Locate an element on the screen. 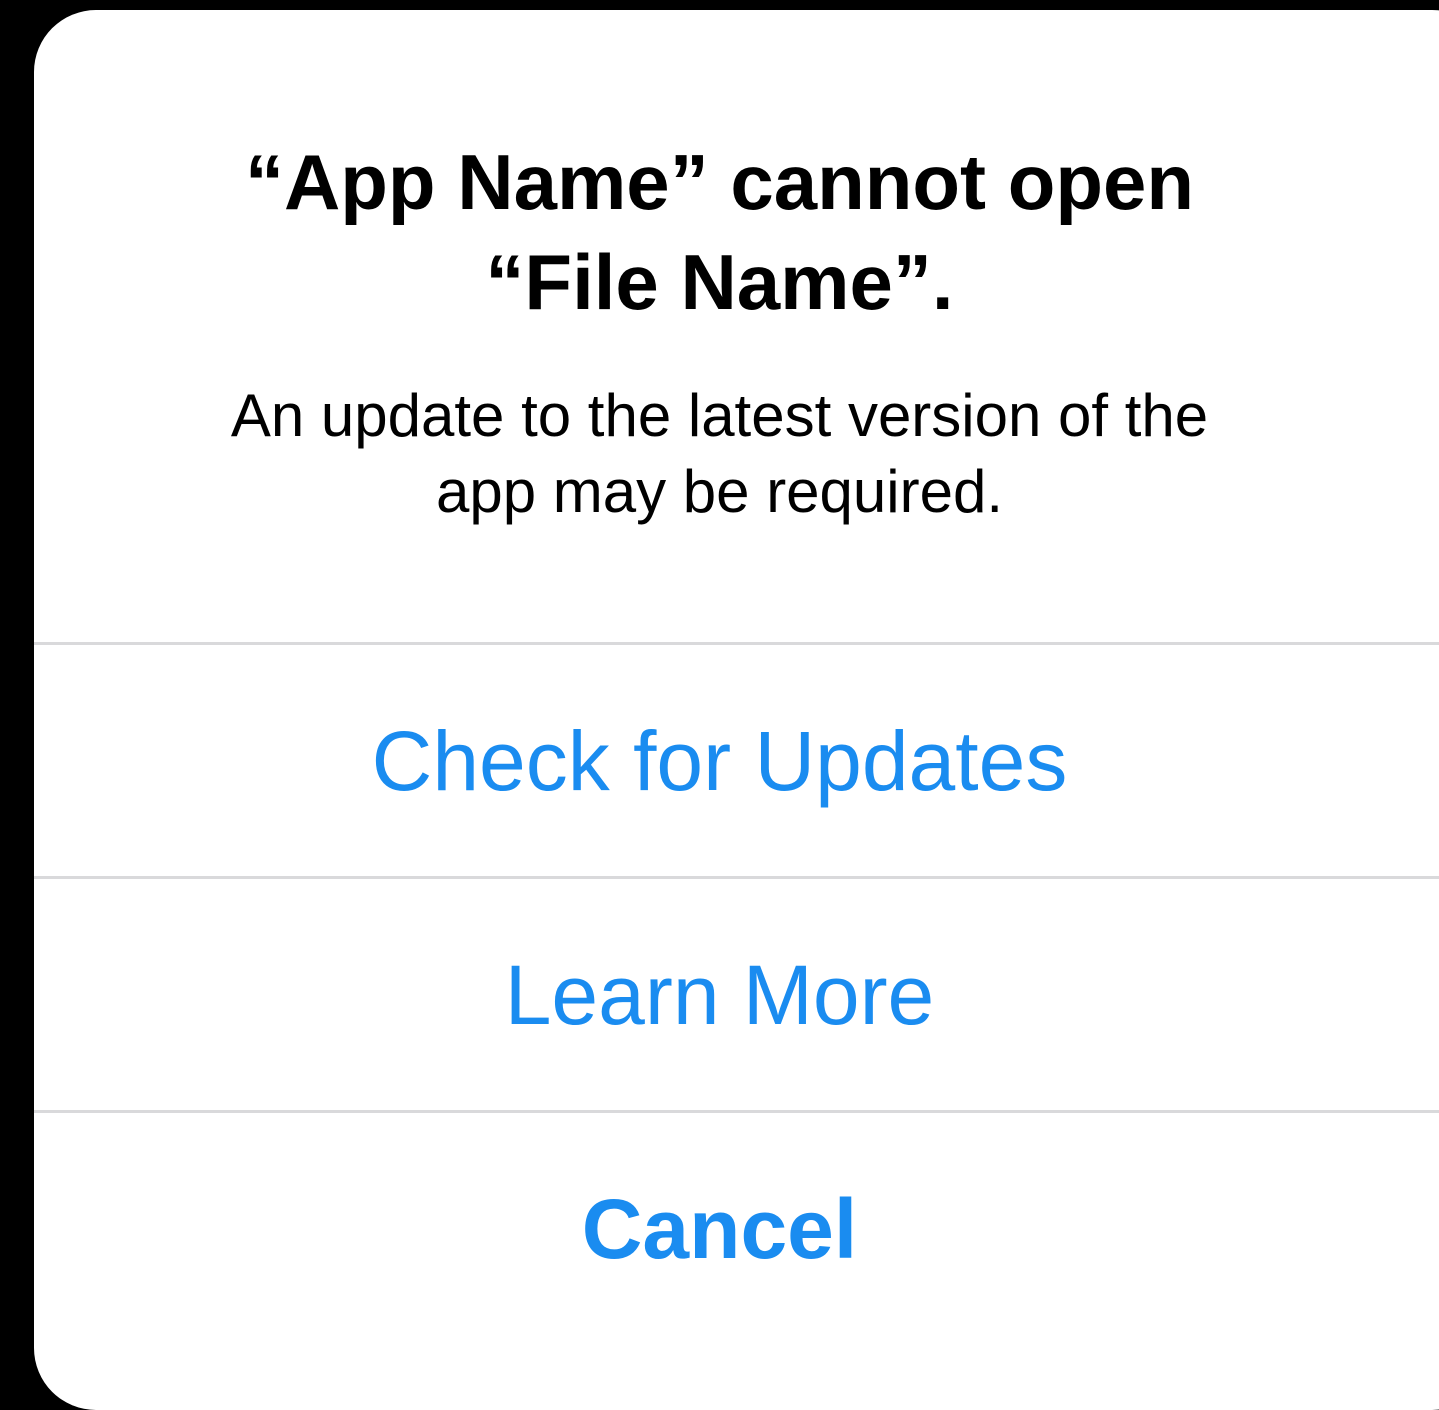 The image size is (1439, 1410). learn-more-label: Learn More is located at coordinates (719, 994).